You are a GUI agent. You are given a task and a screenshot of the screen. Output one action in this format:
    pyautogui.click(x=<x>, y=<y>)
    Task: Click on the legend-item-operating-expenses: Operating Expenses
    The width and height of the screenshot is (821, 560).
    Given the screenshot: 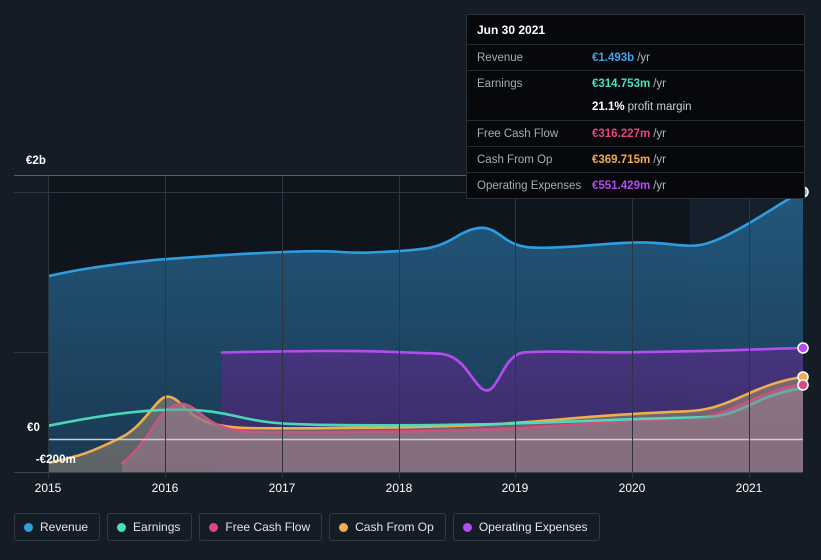 What is the action you would take?
    pyautogui.click(x=526, y=527)
    